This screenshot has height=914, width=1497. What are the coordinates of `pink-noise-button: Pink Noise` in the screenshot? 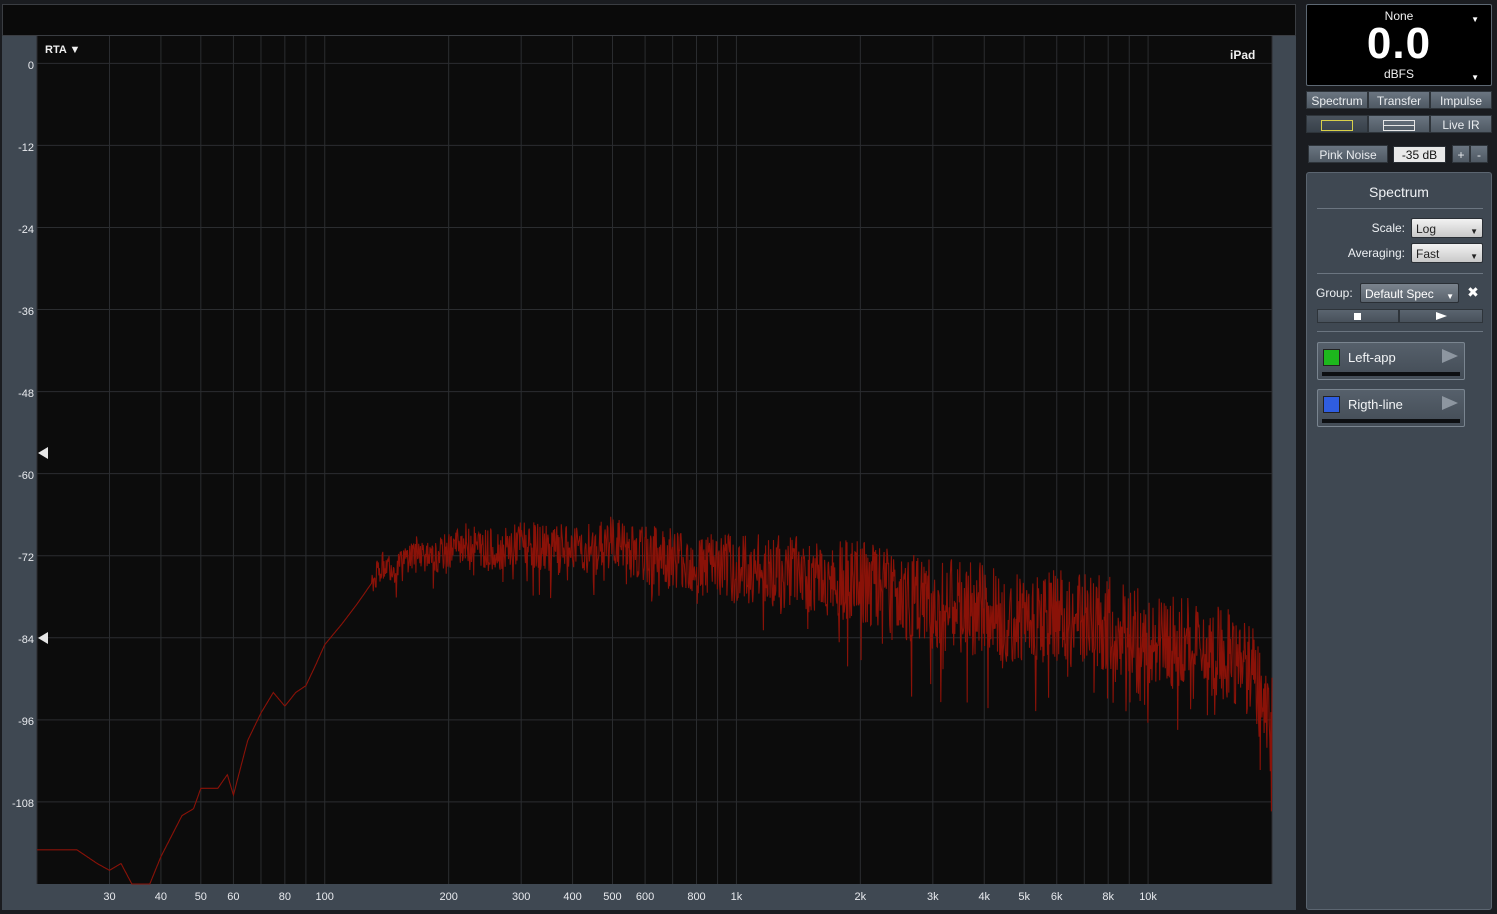 It's located at (1348, 154).